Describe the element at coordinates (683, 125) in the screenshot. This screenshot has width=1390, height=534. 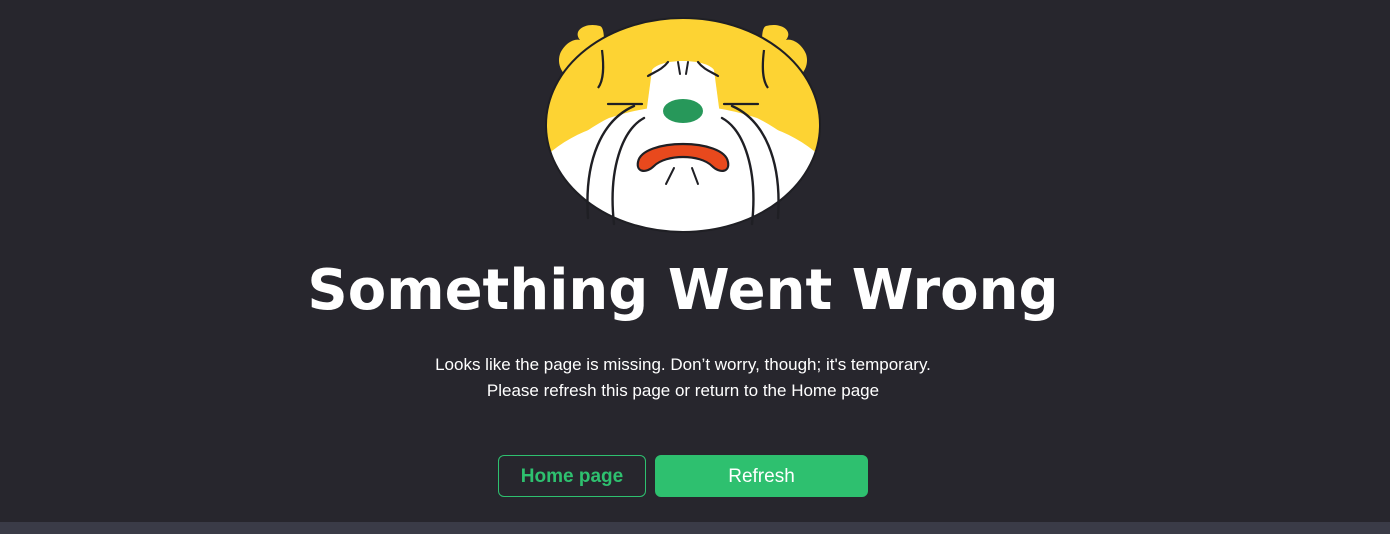
I see `sad-dog-icon` at that location.